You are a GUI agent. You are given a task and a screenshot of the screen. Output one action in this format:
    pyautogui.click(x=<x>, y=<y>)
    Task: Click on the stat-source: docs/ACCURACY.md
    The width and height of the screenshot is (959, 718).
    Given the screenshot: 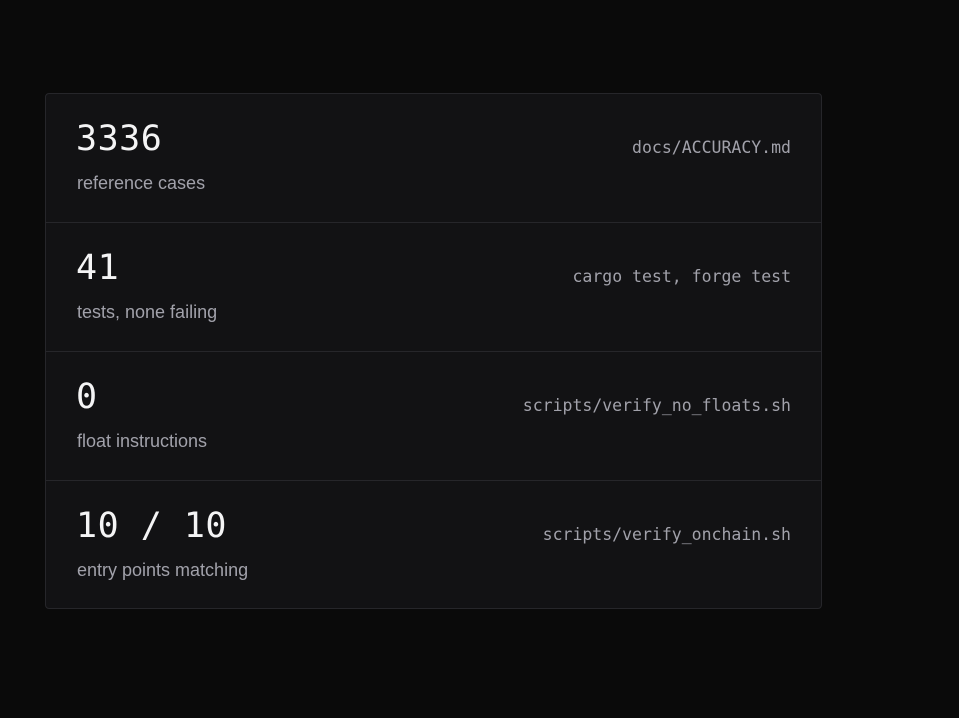 What is the action you would take?
    pyautogui.click(x=711, y=147)
    